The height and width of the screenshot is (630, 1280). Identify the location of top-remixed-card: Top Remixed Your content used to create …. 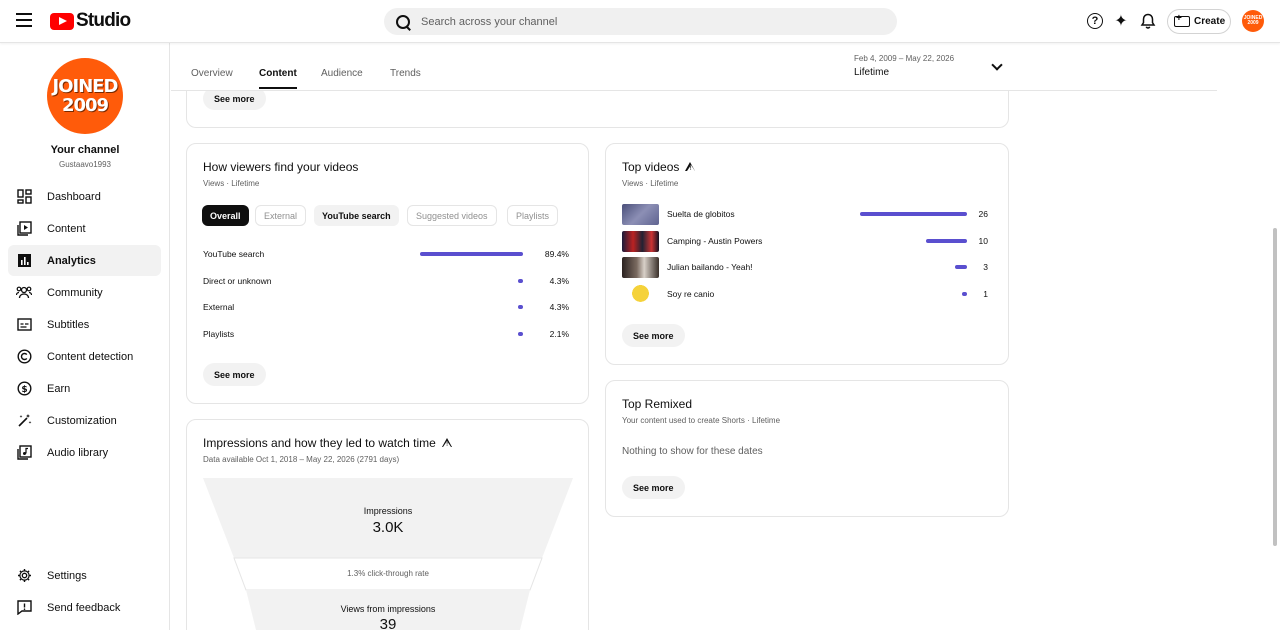
(807, 448).